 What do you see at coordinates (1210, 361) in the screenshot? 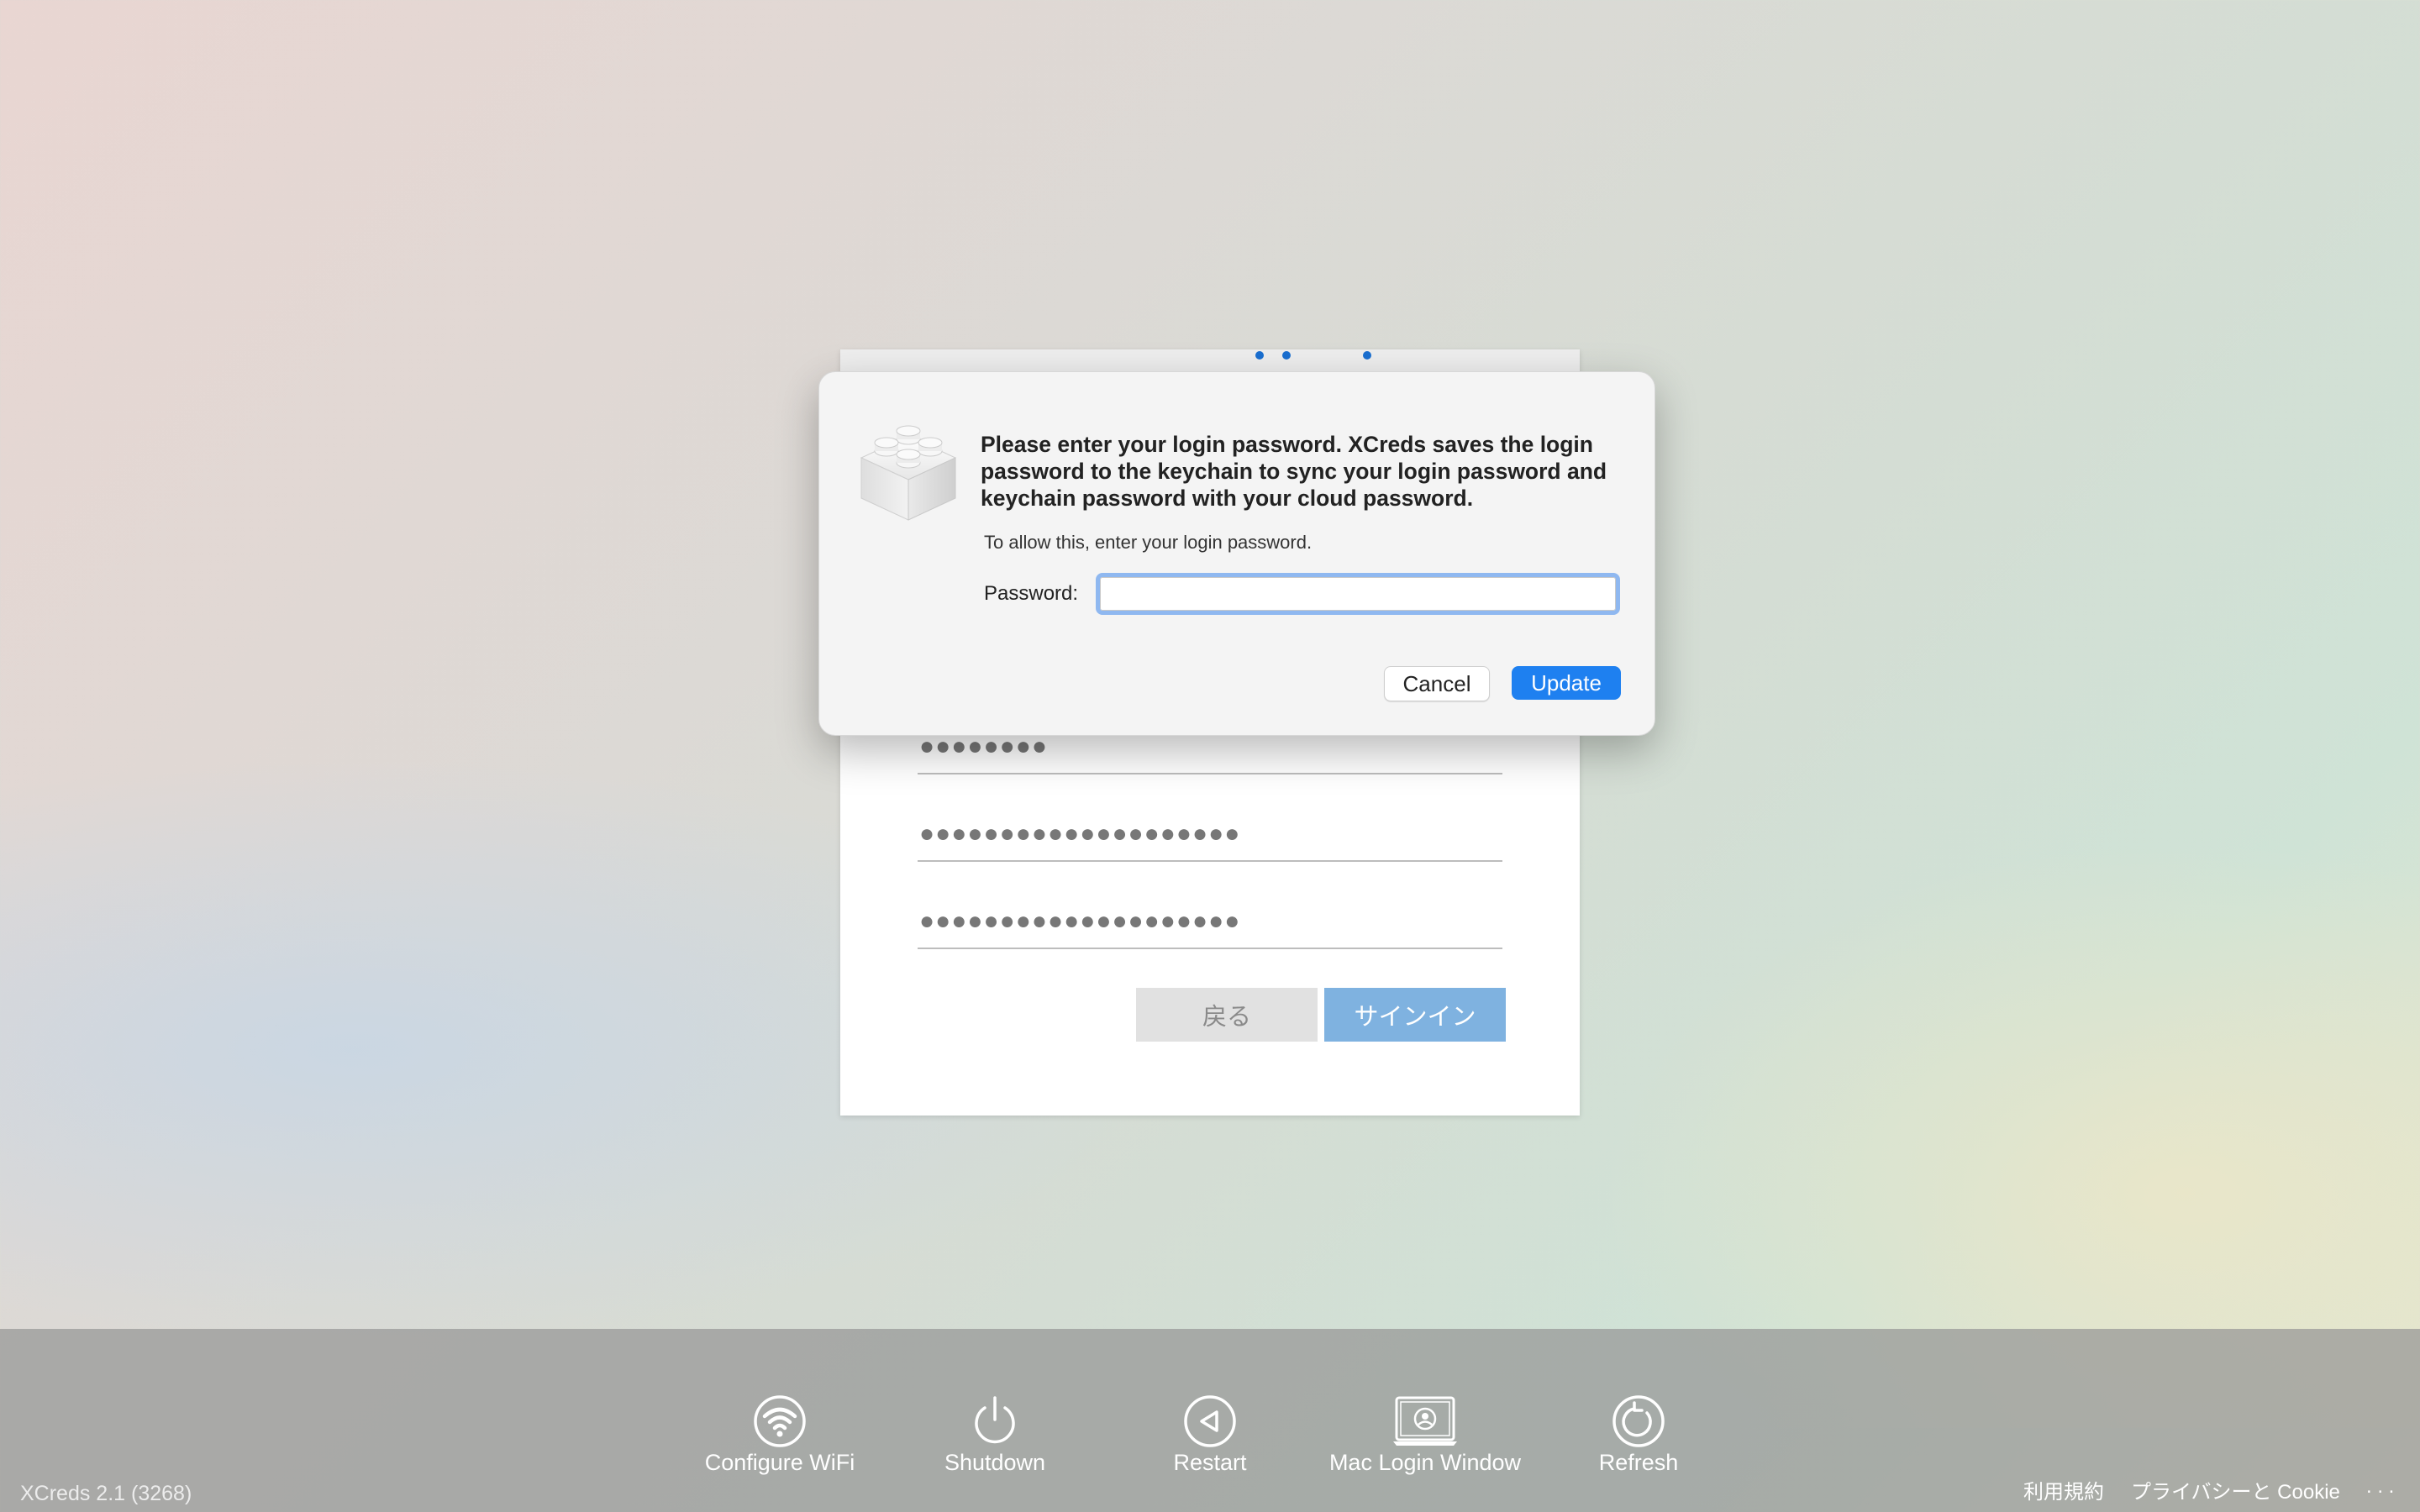
I see `loading-strip` at bounding box center [1210, 361].